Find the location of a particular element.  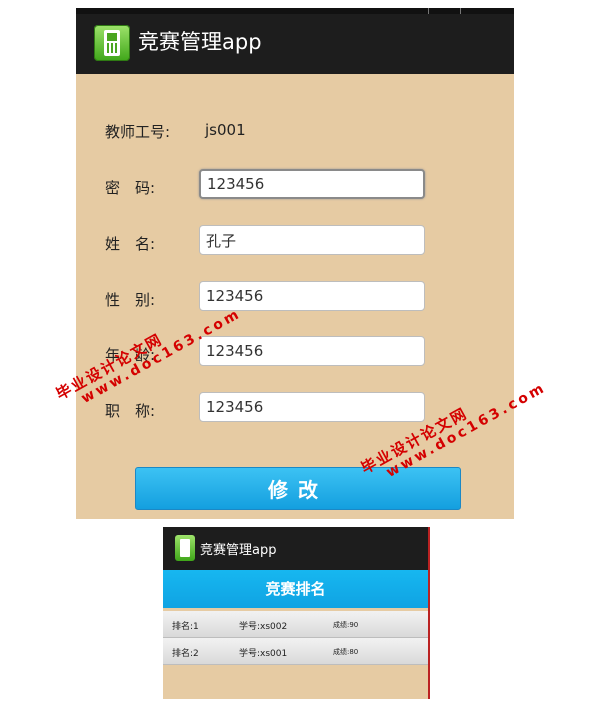

rank-text: 排名:2 is located at coordinates (185, 654).